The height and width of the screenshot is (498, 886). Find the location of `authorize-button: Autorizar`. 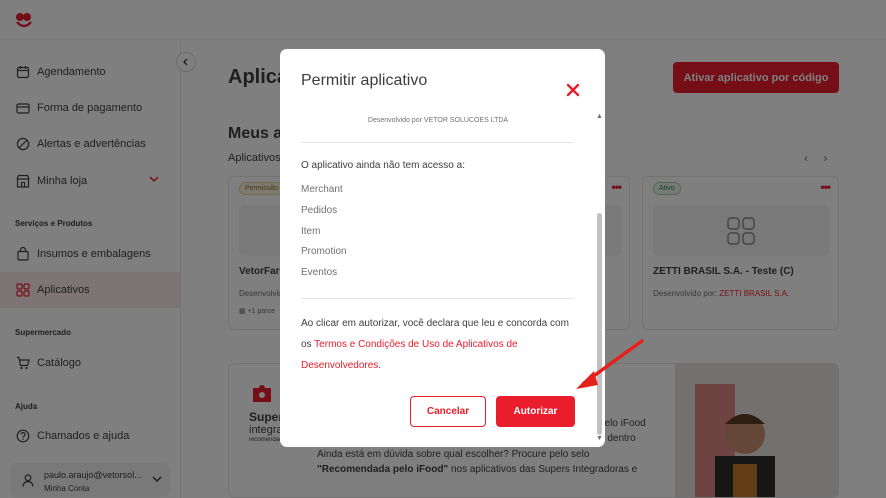

authorize-button: Autorizar is located at coordinates (535, 411).